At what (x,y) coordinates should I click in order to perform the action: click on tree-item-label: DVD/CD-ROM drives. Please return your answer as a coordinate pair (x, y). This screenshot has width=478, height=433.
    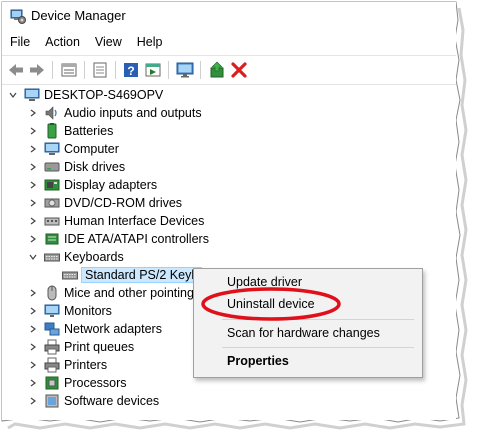
    Looking at the image, I should click on (123, 203).